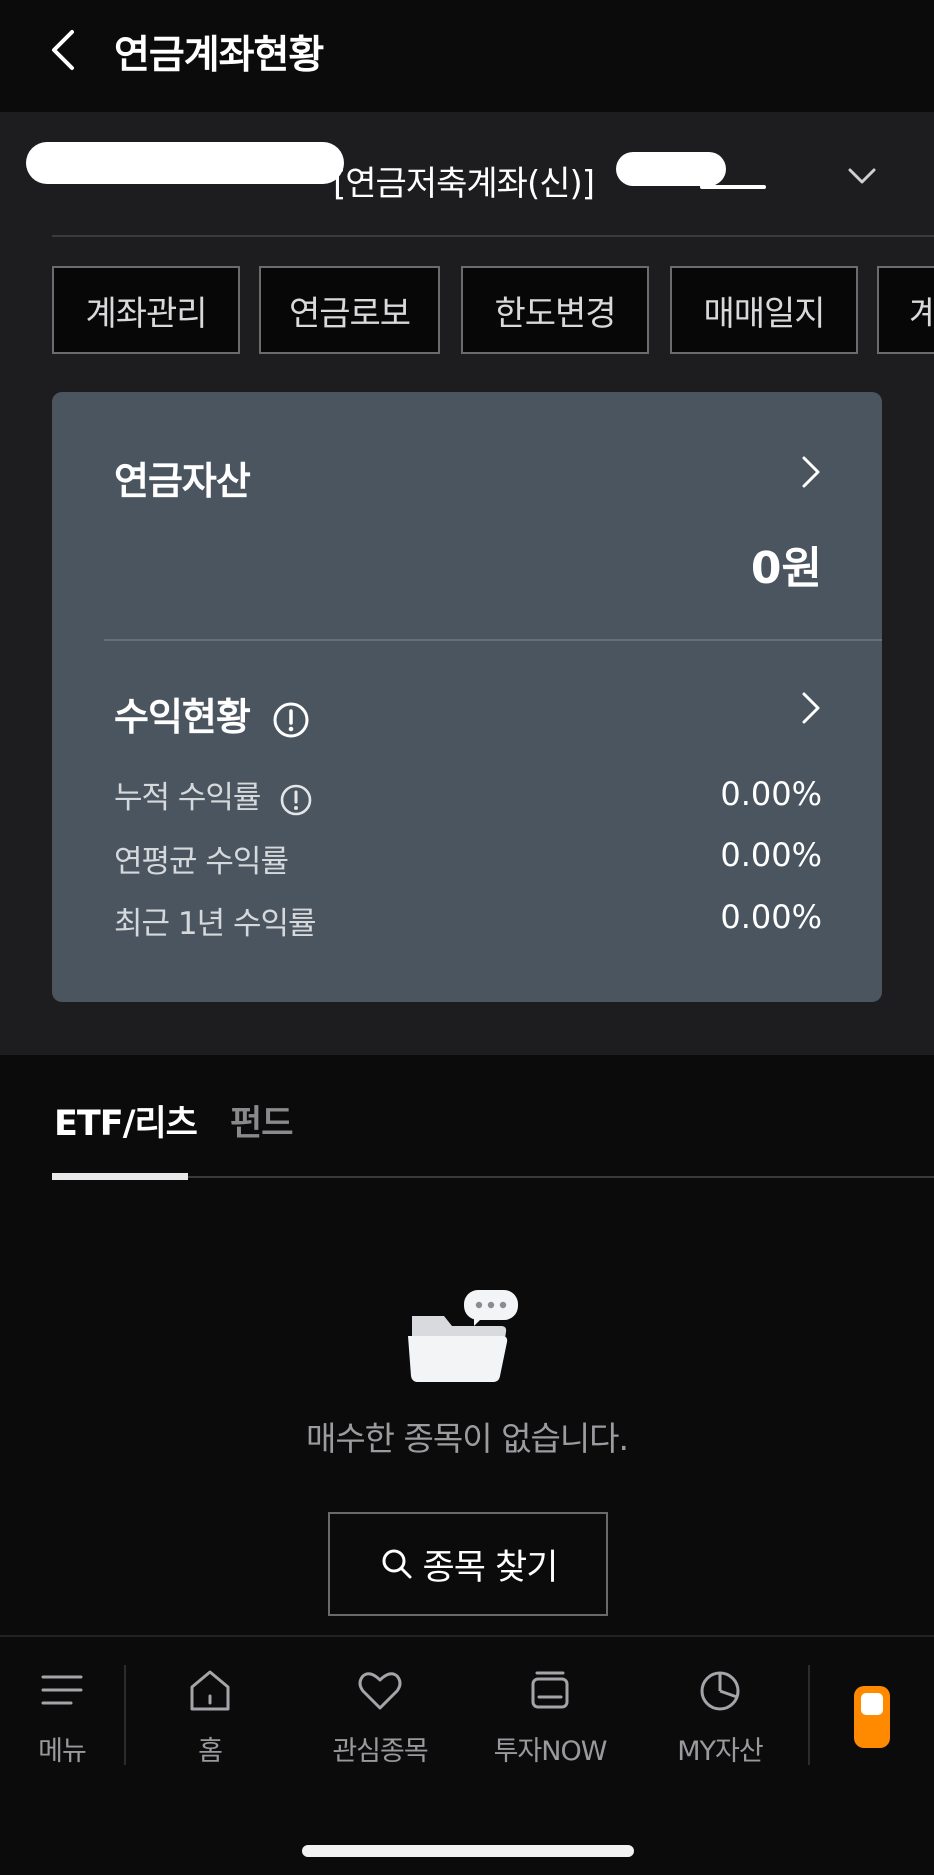  I want to click on redacted-owner-name-tail, so click(733, 187).